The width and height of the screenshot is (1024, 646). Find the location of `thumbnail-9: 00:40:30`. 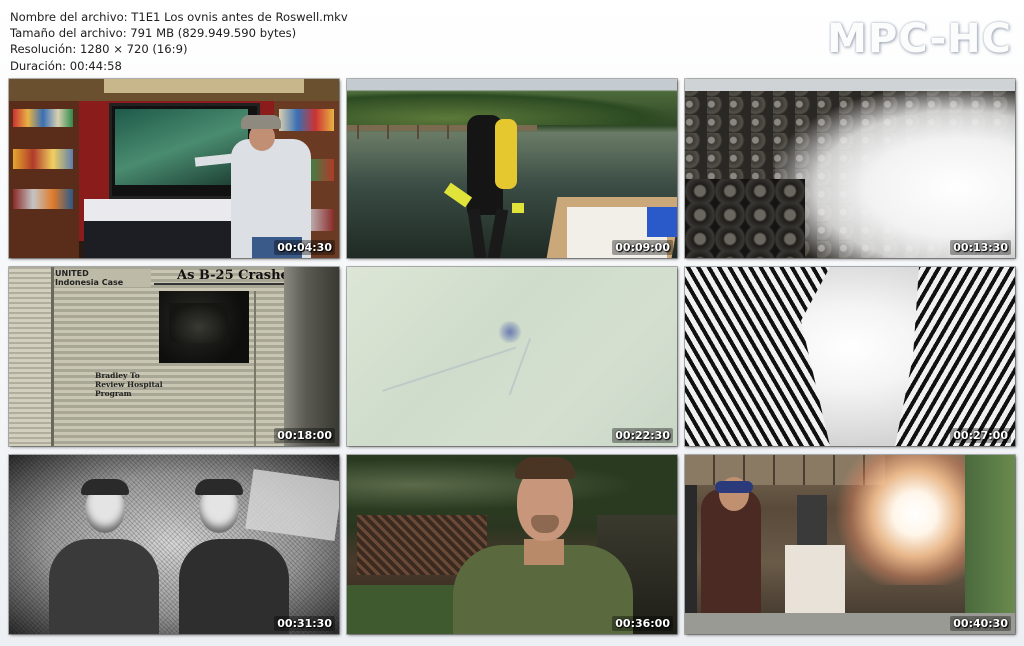

thumbnail-9: 00:40:30 is located at coordinates (850, 544).